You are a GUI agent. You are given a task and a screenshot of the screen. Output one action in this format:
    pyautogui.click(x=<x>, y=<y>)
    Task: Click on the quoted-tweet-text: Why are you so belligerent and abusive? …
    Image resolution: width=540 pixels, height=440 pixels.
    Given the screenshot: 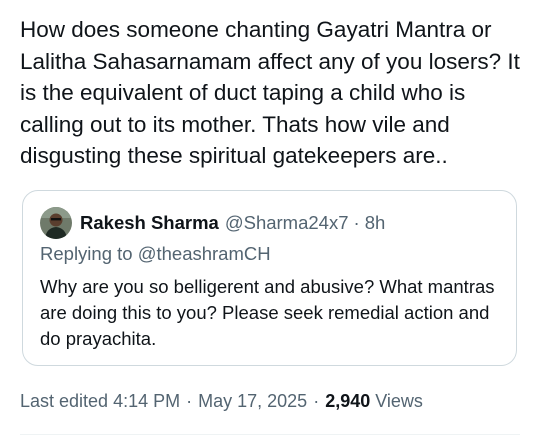 What is the action you would take?
    pyautogui.click(x=267, y=312)
    